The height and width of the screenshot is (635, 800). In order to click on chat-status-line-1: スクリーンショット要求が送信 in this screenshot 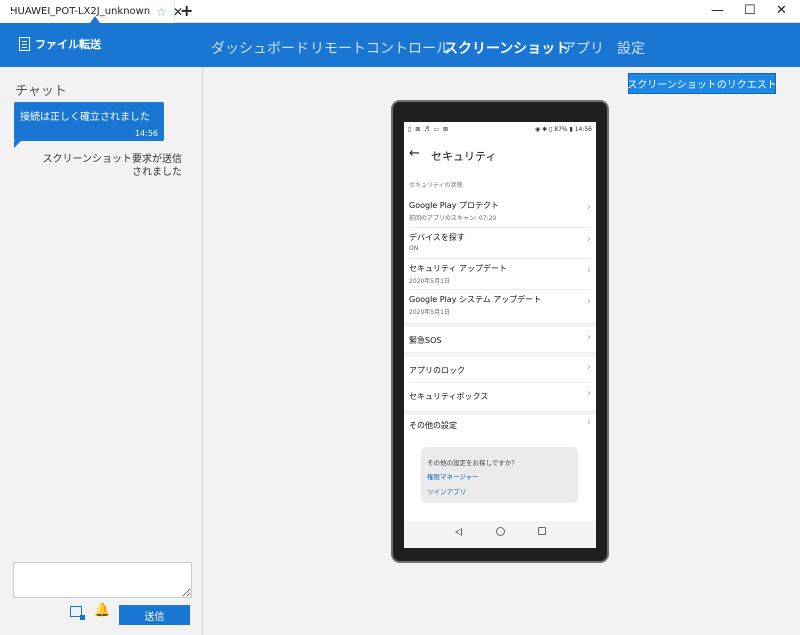, I will do `click(112, 159)`.